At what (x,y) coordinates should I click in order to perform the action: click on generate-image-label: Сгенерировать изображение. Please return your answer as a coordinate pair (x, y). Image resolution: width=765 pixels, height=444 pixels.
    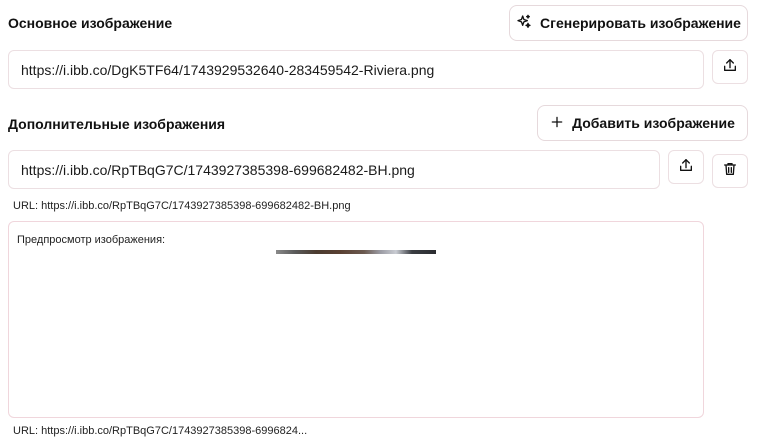
    Looking at the image, I should click on (640, 23).